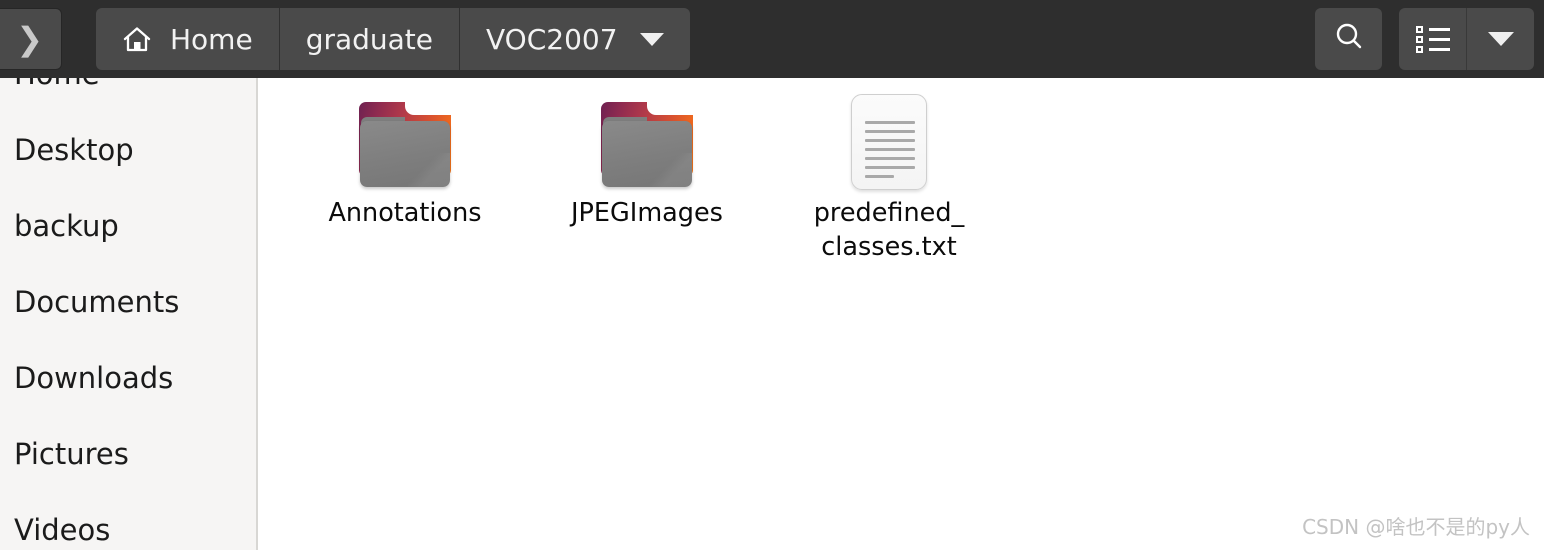 The height and width of the screenshot is (550, 1544). Describe the element at coordinates (889, 141) in the screenshot. I see `text-file-icon` at that location.